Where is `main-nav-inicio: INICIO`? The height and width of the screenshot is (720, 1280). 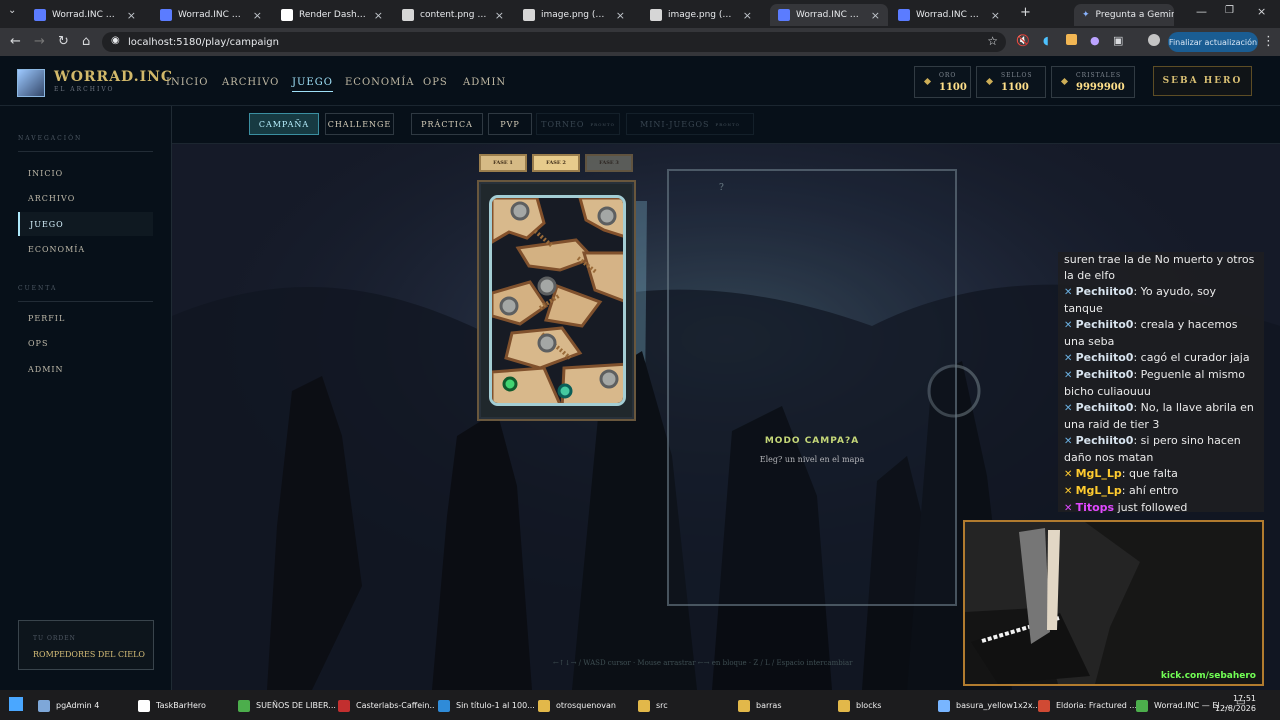
main-nav-inicio: INICIO is located at coordinates (187, 82).